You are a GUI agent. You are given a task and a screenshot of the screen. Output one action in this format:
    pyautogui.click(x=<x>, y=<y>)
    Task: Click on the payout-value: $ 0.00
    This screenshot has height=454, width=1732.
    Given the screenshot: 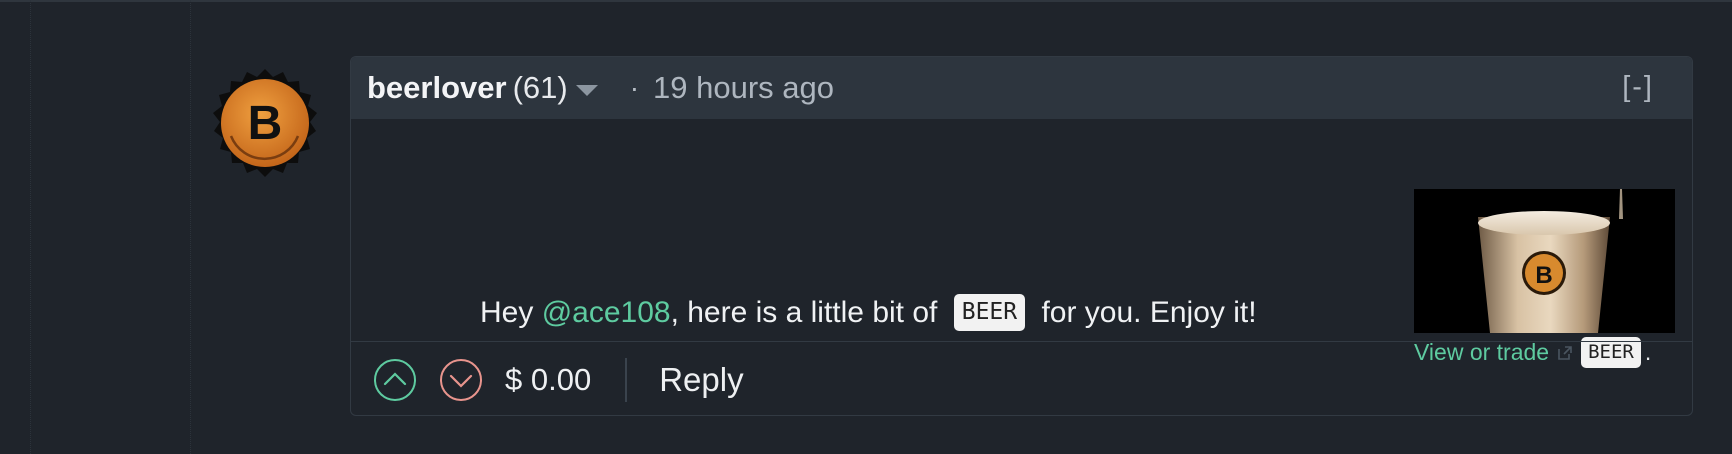 What is the action you would take?
    pyautogui.click(x=548, y=380)
    